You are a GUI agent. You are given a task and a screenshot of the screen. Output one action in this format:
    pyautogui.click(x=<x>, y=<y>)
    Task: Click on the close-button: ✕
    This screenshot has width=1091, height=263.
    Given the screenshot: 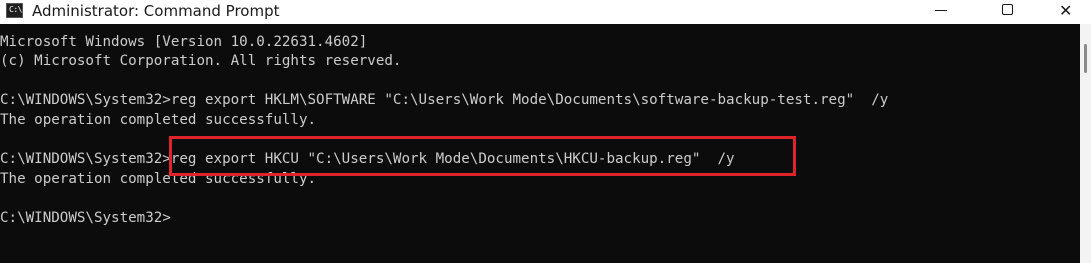 What is the action you would take?
    pyautogui.click(x=1068, y=12)
    